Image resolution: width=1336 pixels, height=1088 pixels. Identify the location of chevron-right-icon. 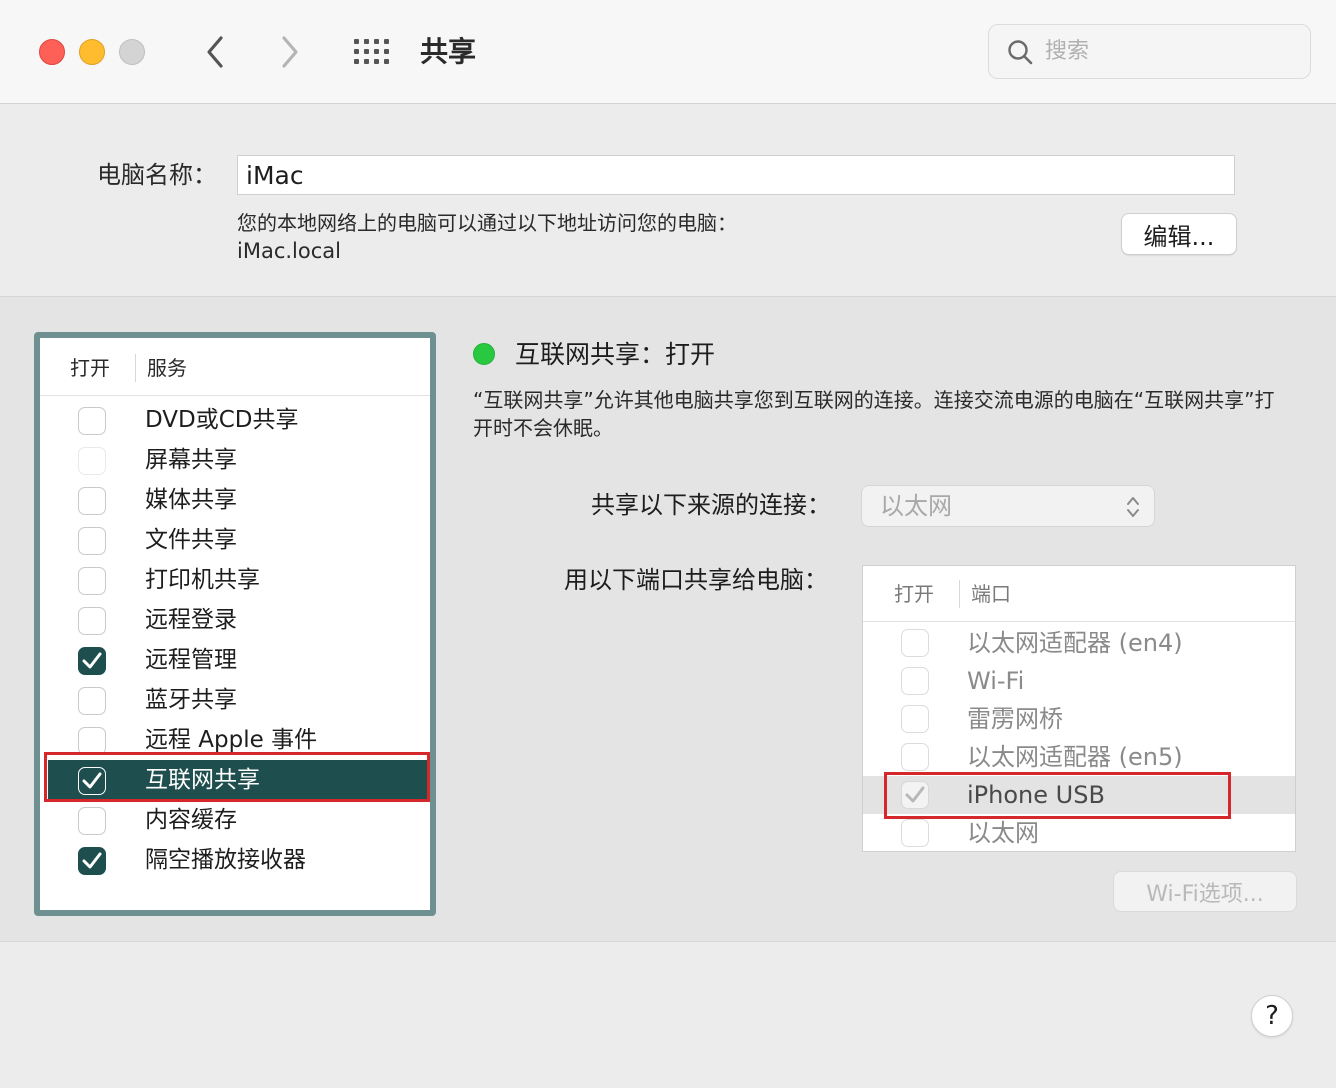
(290, 52).